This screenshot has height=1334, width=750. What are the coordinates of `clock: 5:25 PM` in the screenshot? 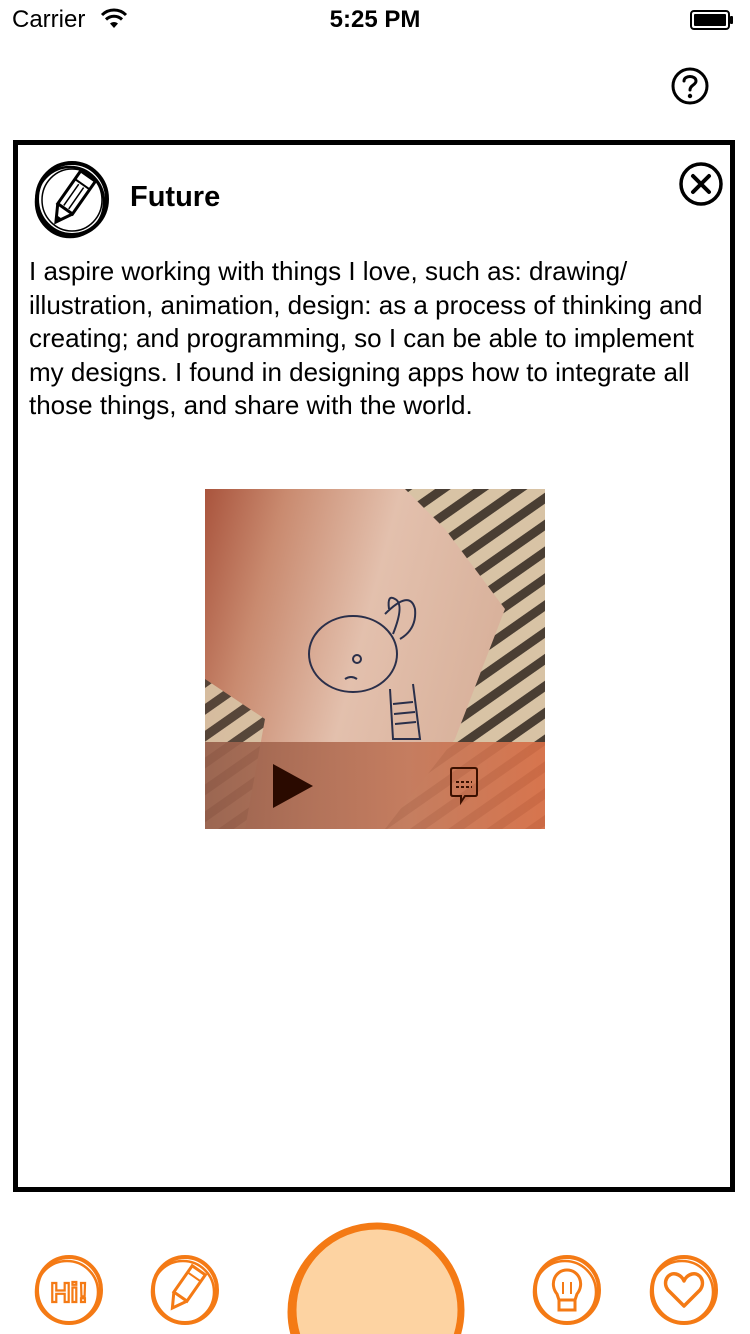 It's located at (375, 19).